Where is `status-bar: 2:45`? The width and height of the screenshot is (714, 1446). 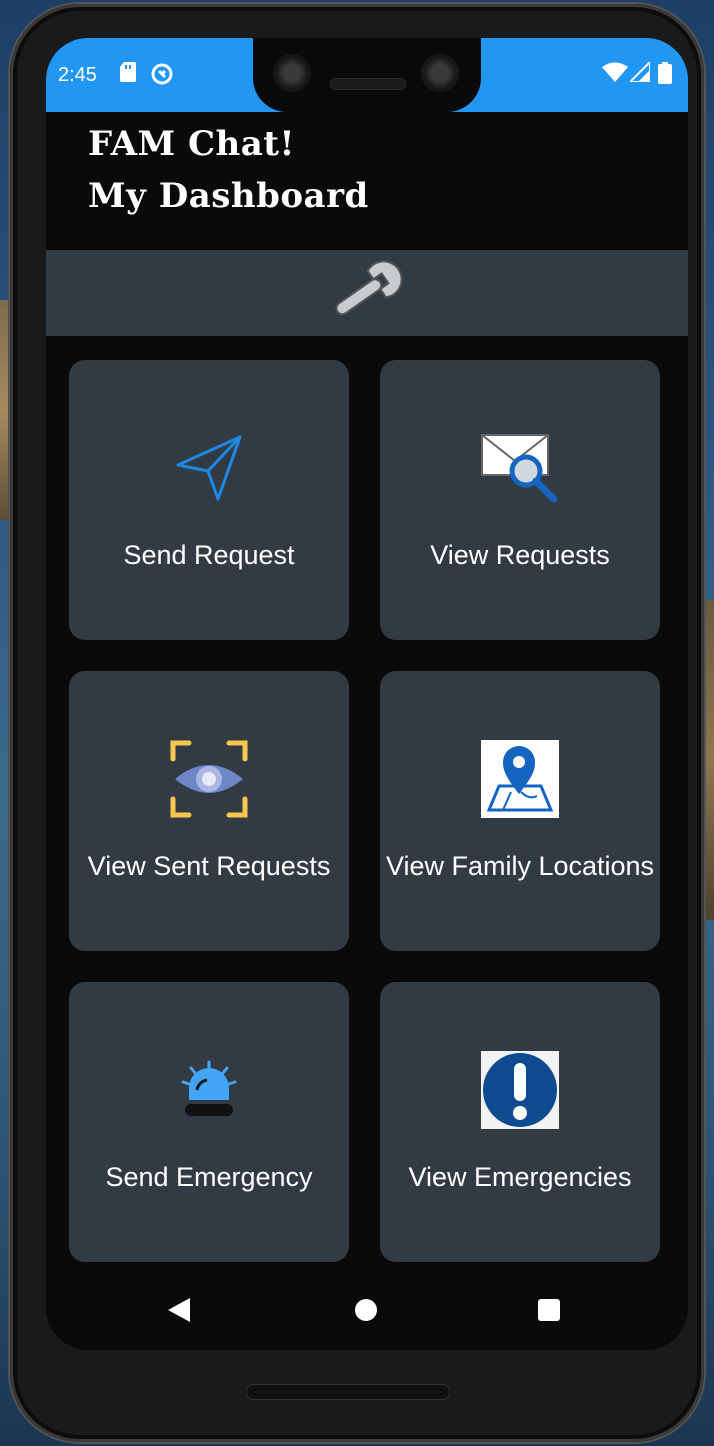
status-bar: 2:45 is located at coordinates (367, 75).